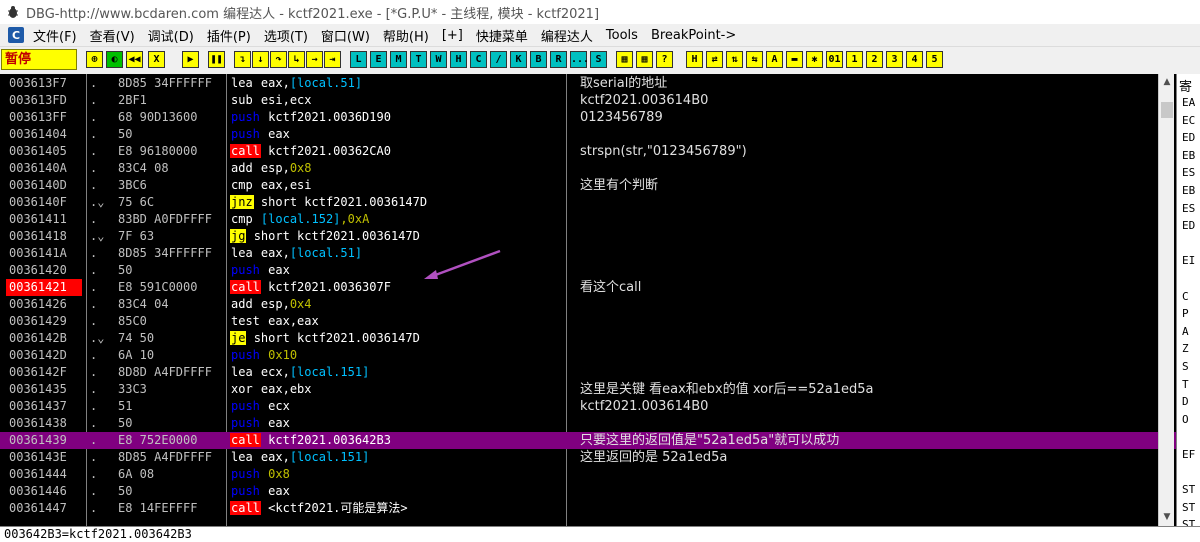 The image size is (1200, 542). Describe the element at coordinates (44, 440) in the screenshot. I see `address-cell: 00361439` at that location.